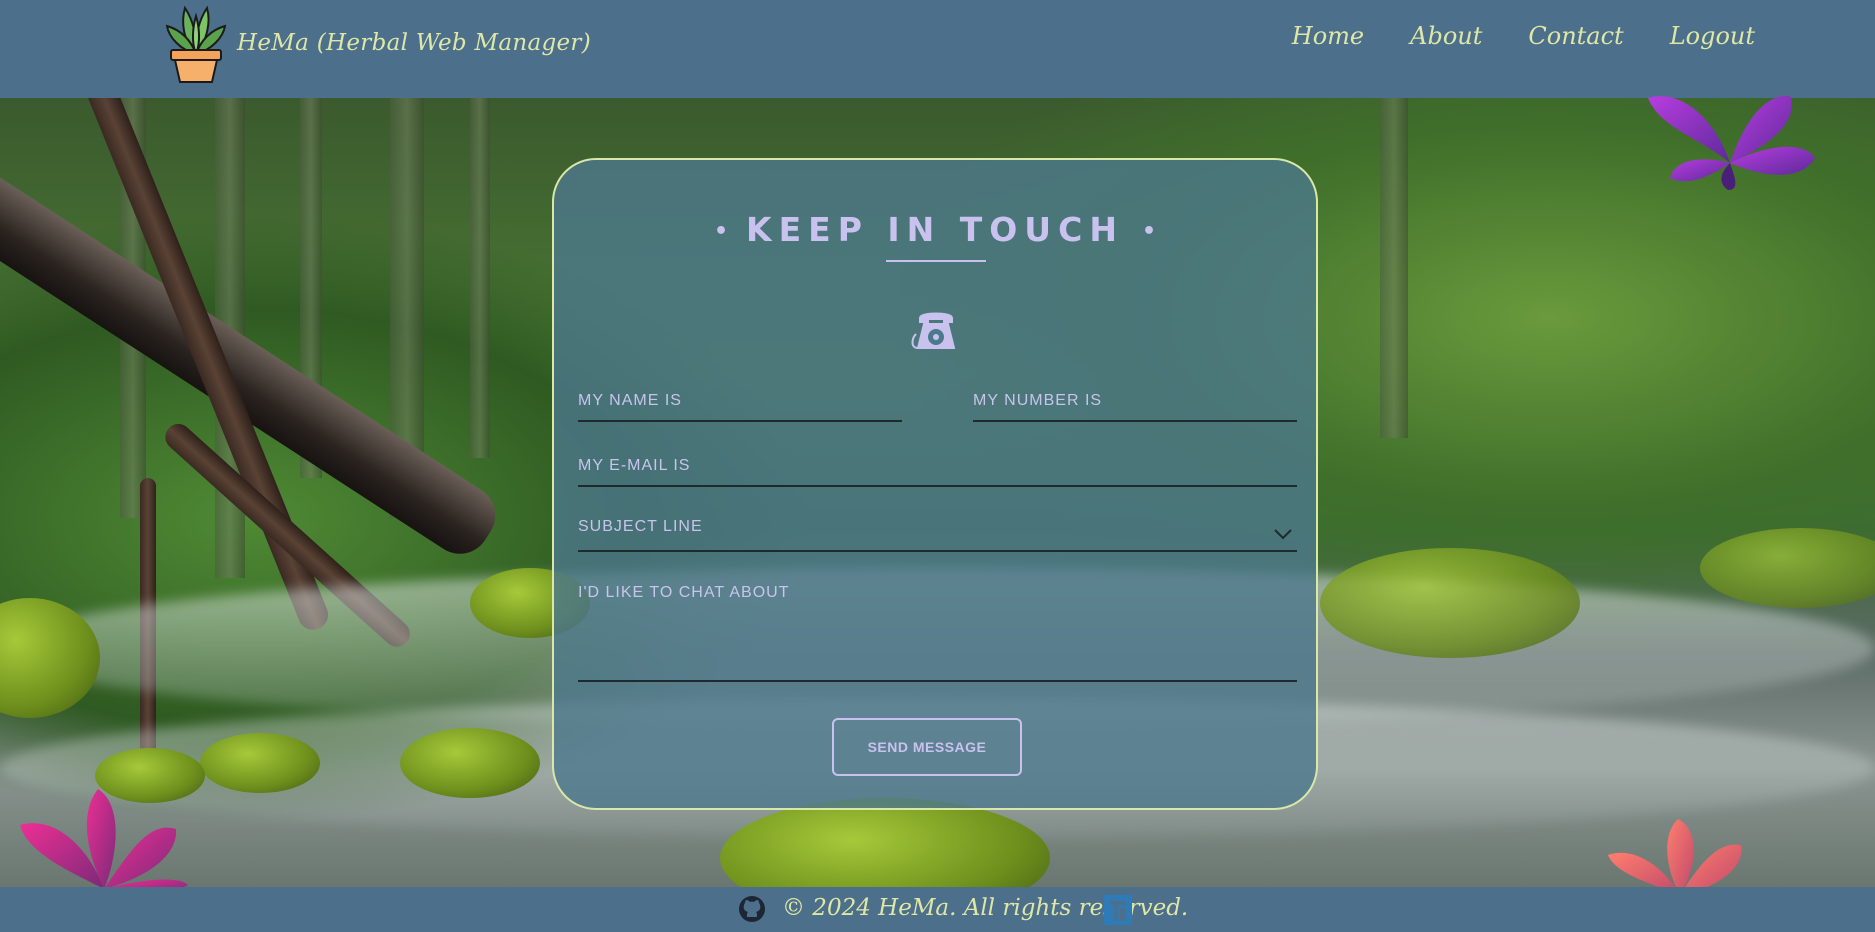 This screenshot has height=932, width=1875. Describe the element at coordinates (1523, 36) in the screenshot. I see `main-nav: Home About Contact Logout` at that location.